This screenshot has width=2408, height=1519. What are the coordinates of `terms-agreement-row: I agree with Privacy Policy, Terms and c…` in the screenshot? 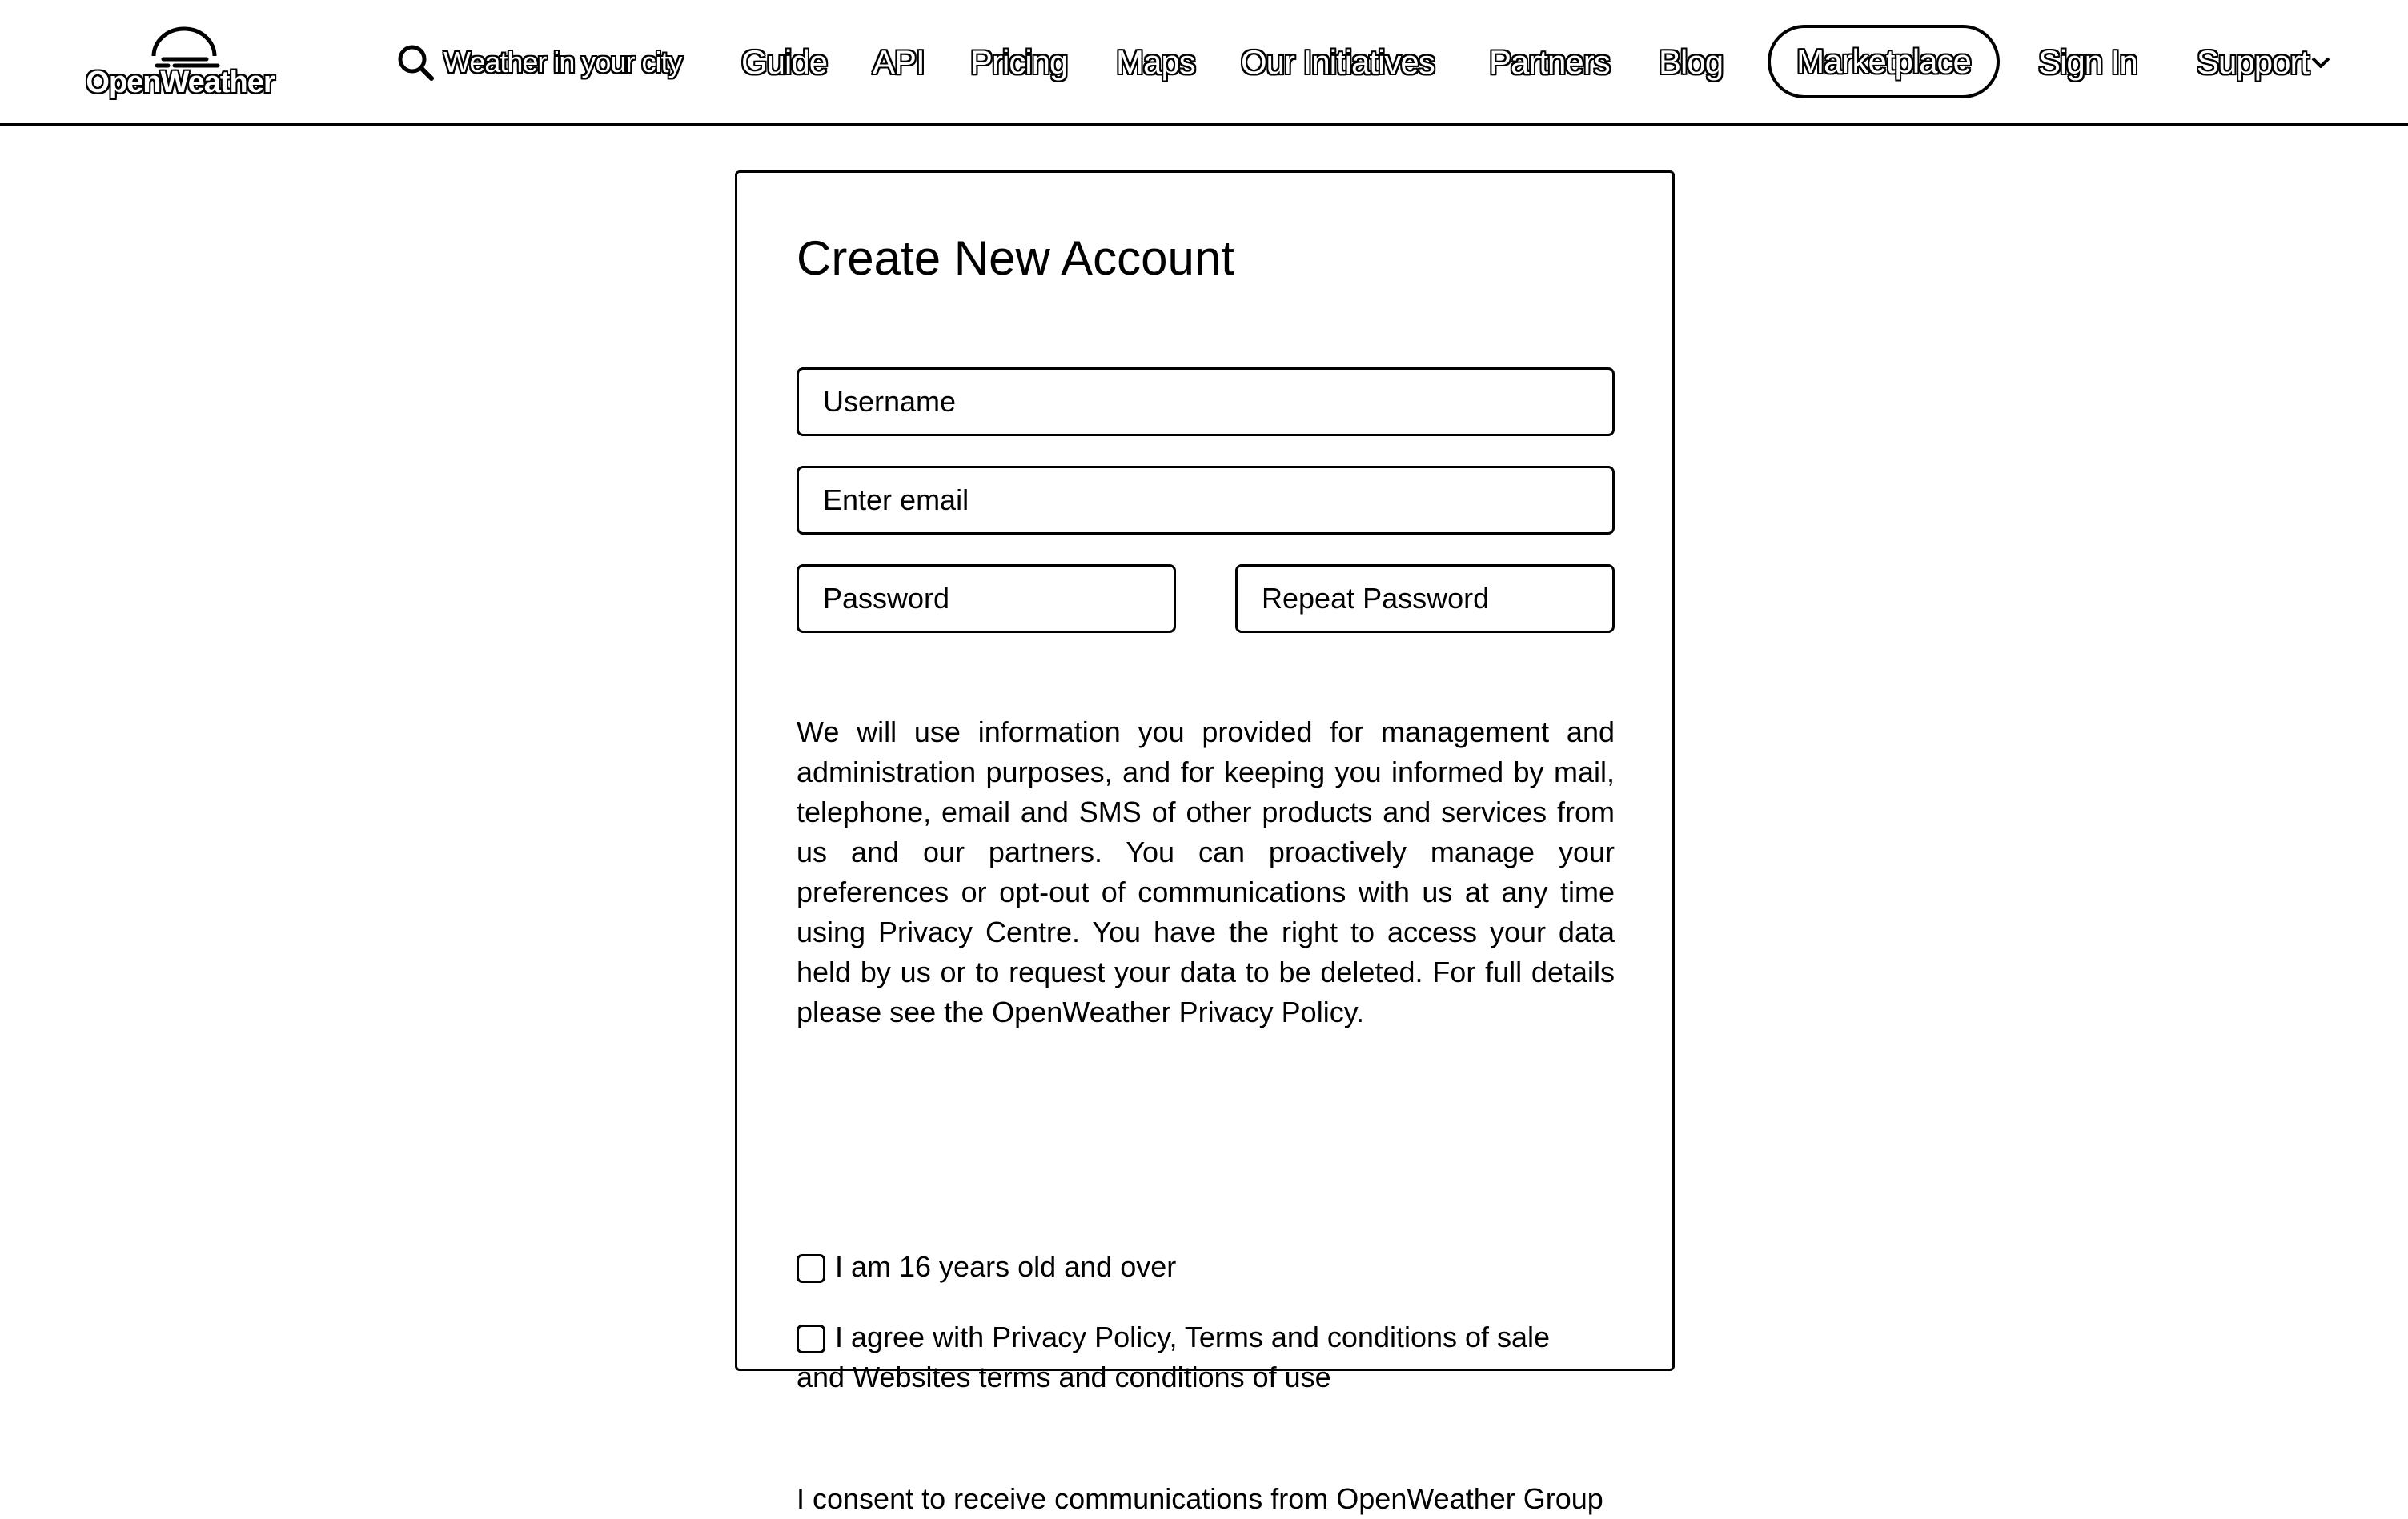 It's located at (1181, 1357).